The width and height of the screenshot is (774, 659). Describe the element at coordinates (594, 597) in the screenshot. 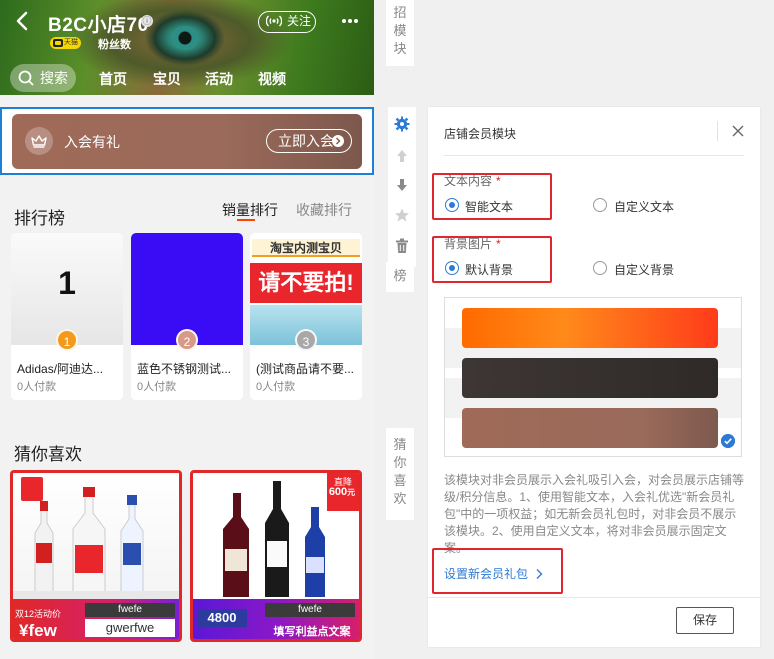

I see `panel-footer-divider` at that location.